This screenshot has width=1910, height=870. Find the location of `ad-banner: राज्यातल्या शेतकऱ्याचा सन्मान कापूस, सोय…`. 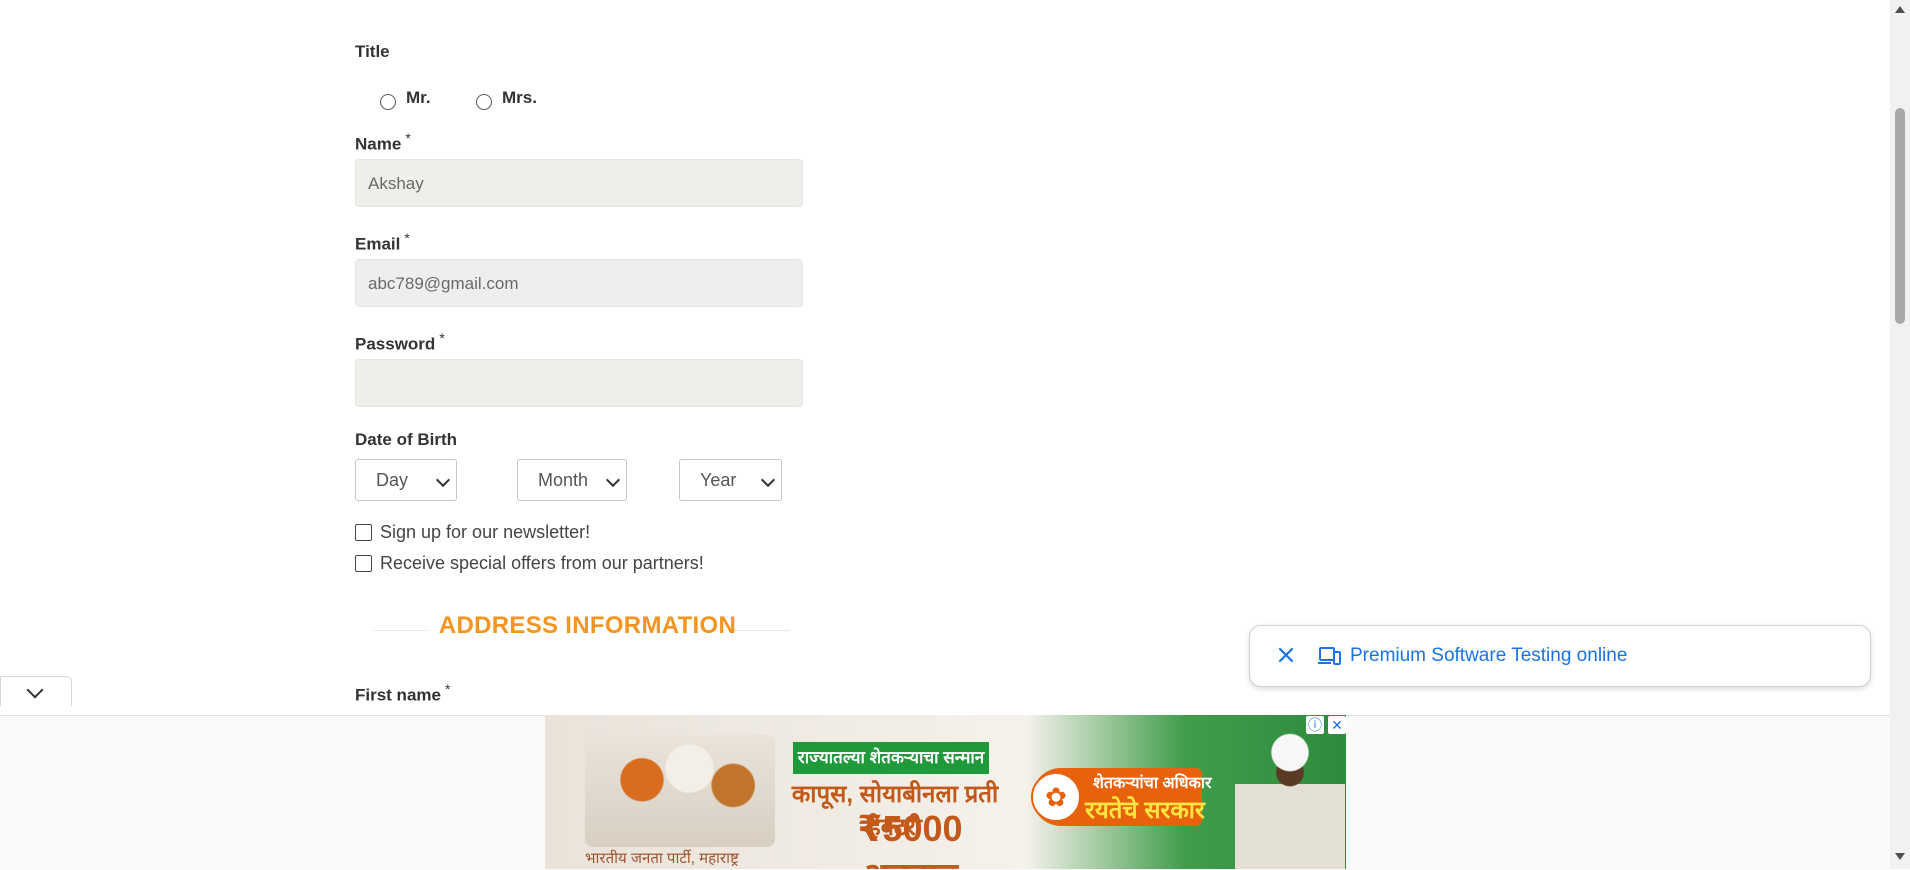

ad-banner: राज्यातल्या शेतकऱ्याचा सन्मान कापूस, सोय… is located at coordinates (945, 792).